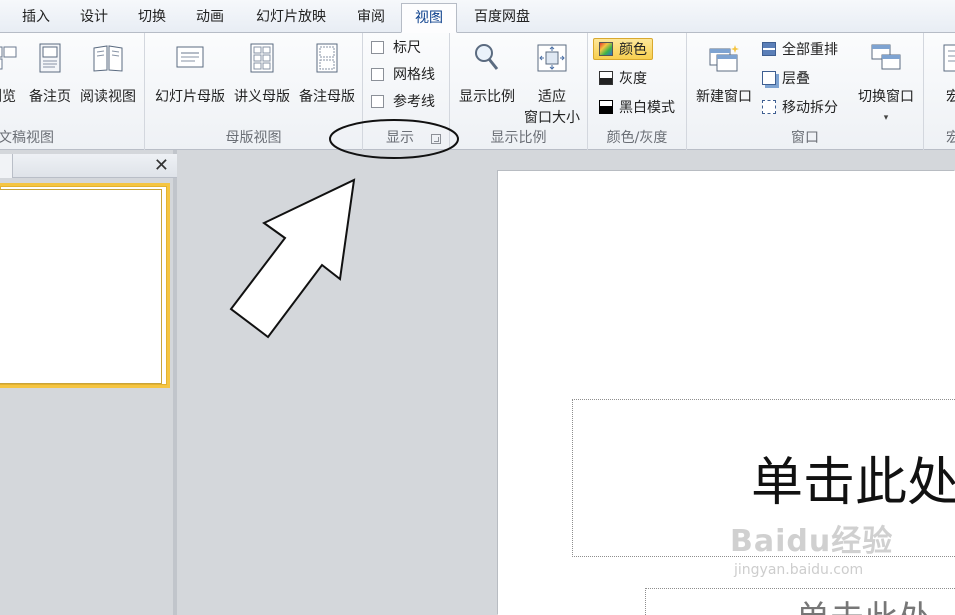 This screenshot has height=615, width=955. What do you see at coordinates (886, 84) in the screenshot?
I see `switch-windows-button: 切换窗口 ▾` at bounding box center [886, 84].